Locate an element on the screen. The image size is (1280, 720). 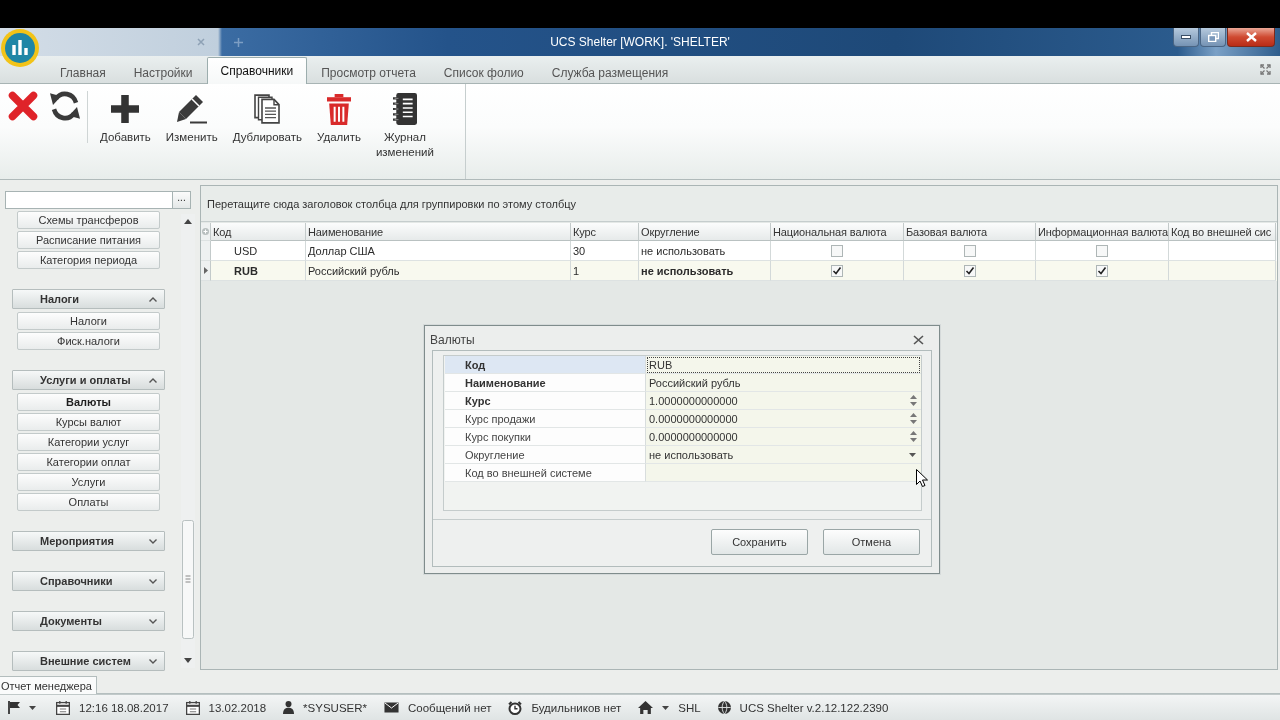
restore-icon is located at coordinates (1213, 37).